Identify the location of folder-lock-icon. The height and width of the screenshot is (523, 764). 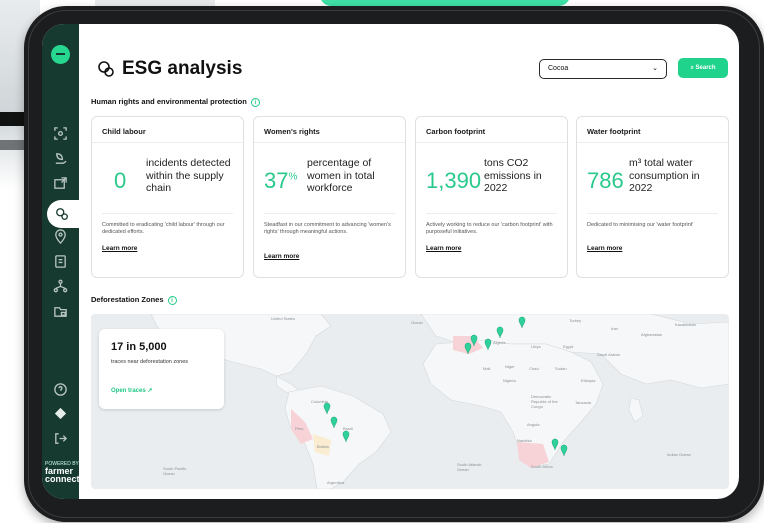
(60, 311).